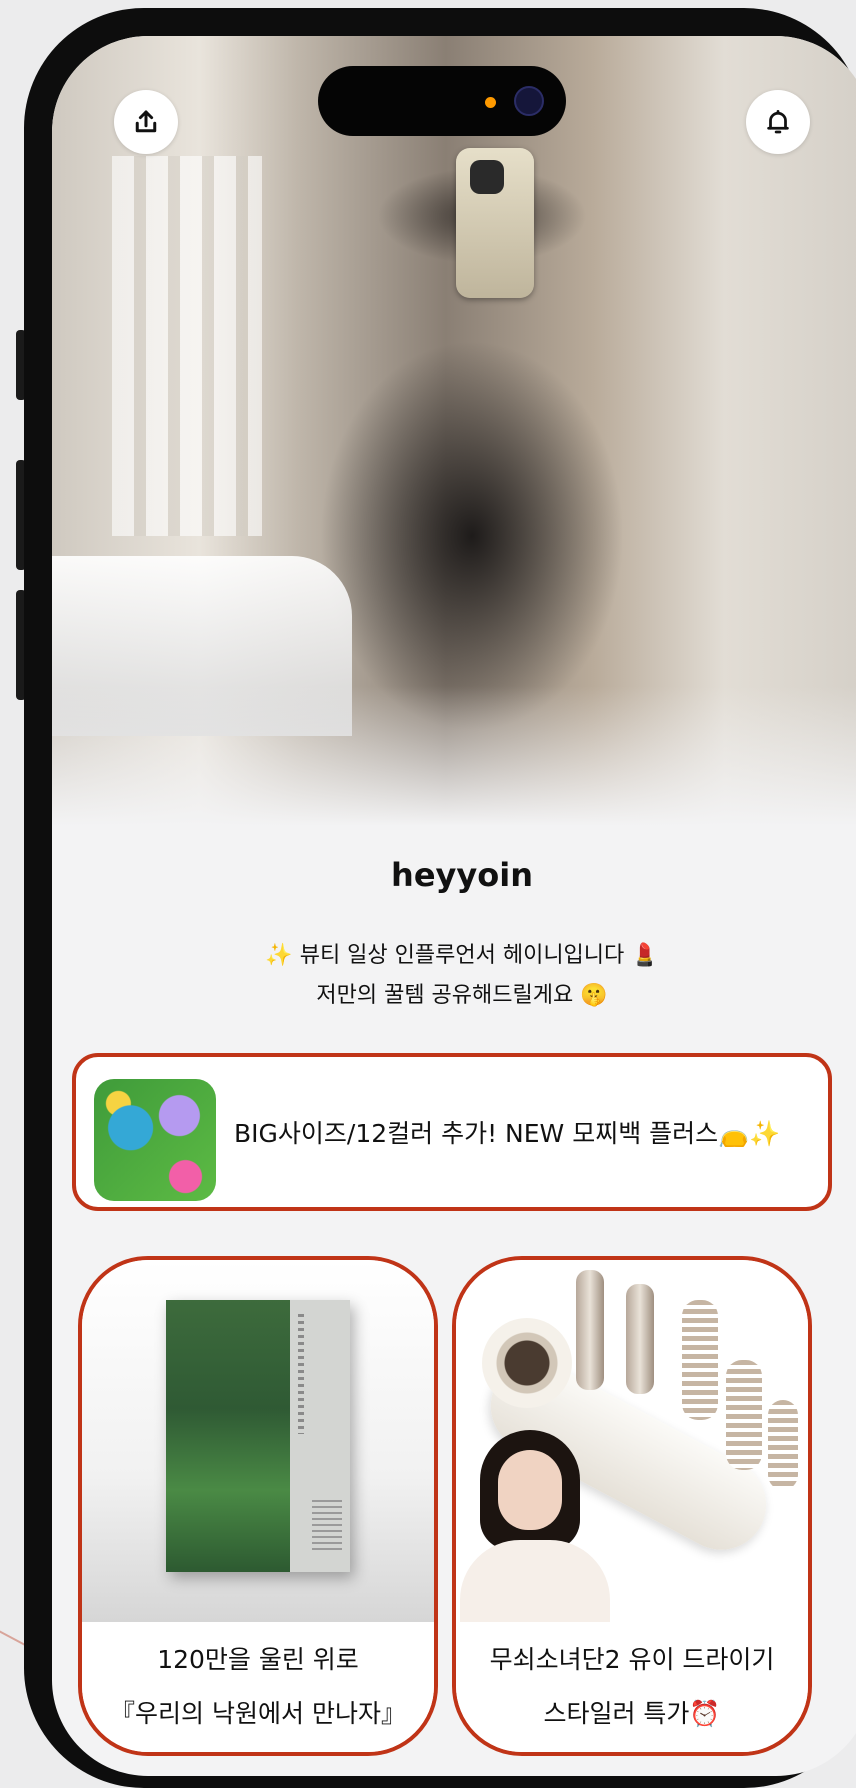 This screenshot has height=1788, width=856. I want to click on product-model, so click(535, 1530).